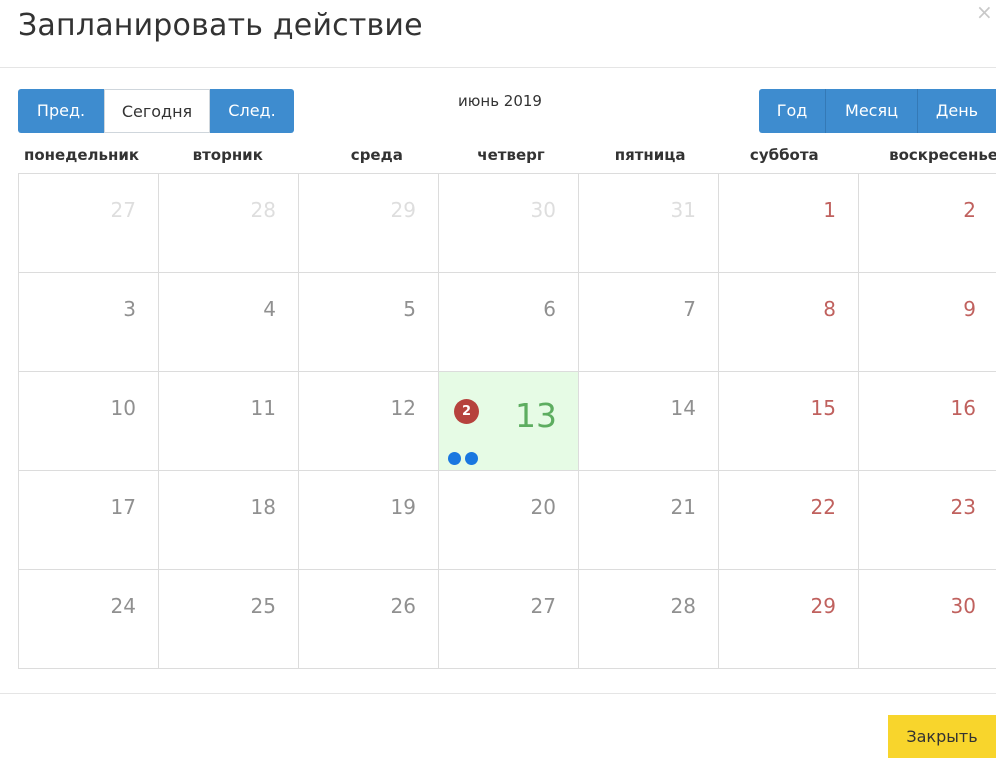 This screenshot has width=996, height=758. I want to click on day-number: 9, so click(969, 309).